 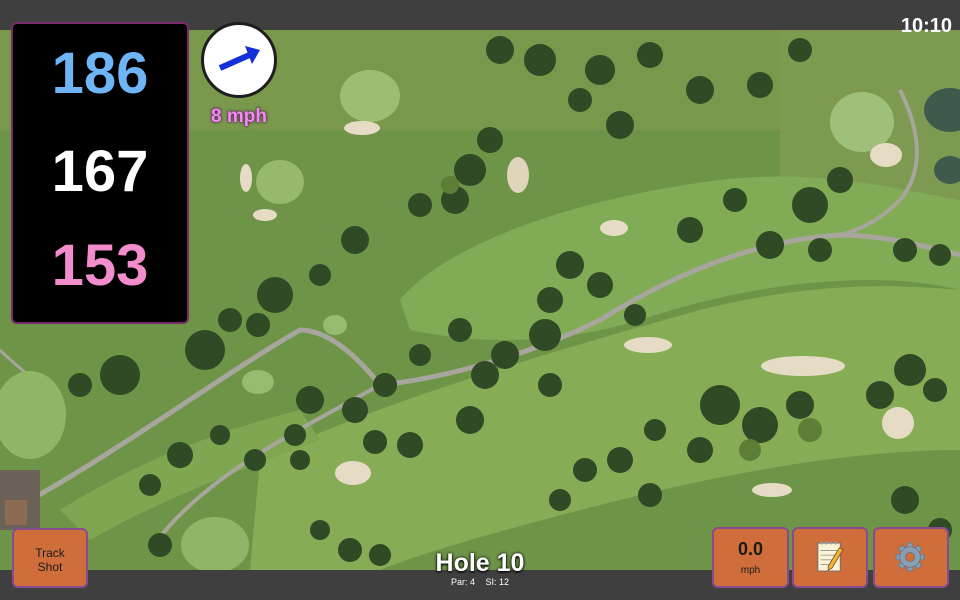 I want to click on wind-speed-label: 8 mph, so click(x=239, y=116).